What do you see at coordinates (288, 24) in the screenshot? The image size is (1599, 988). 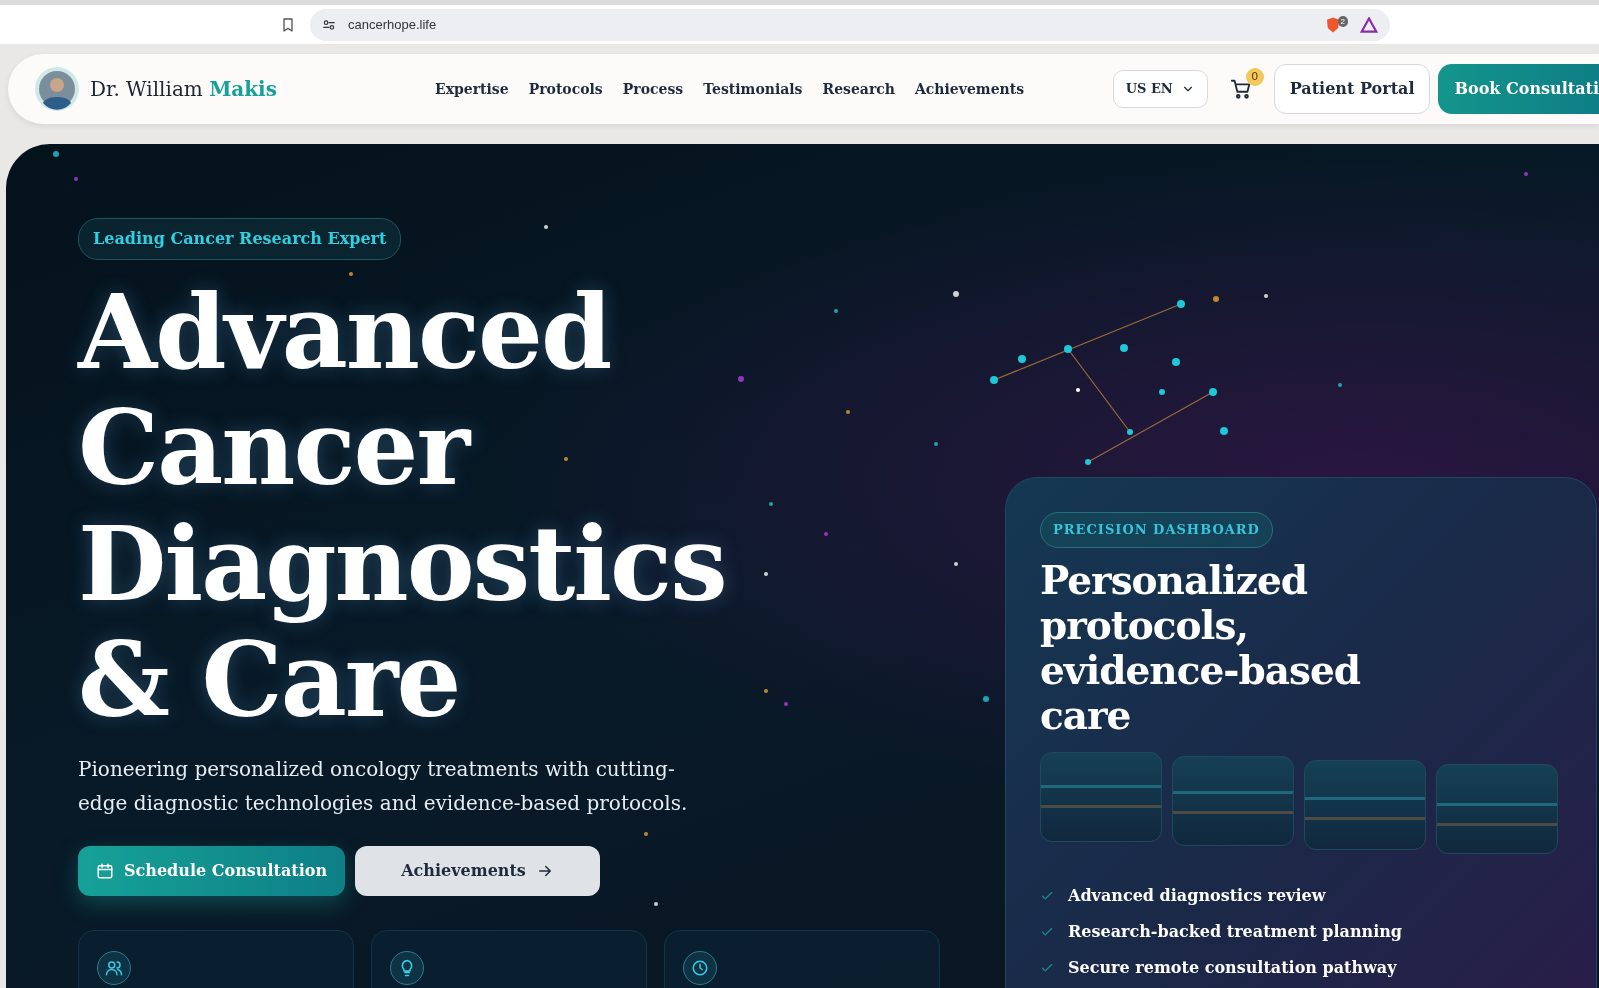 I see `bookmark-icon` at bounding box center [288, 24].